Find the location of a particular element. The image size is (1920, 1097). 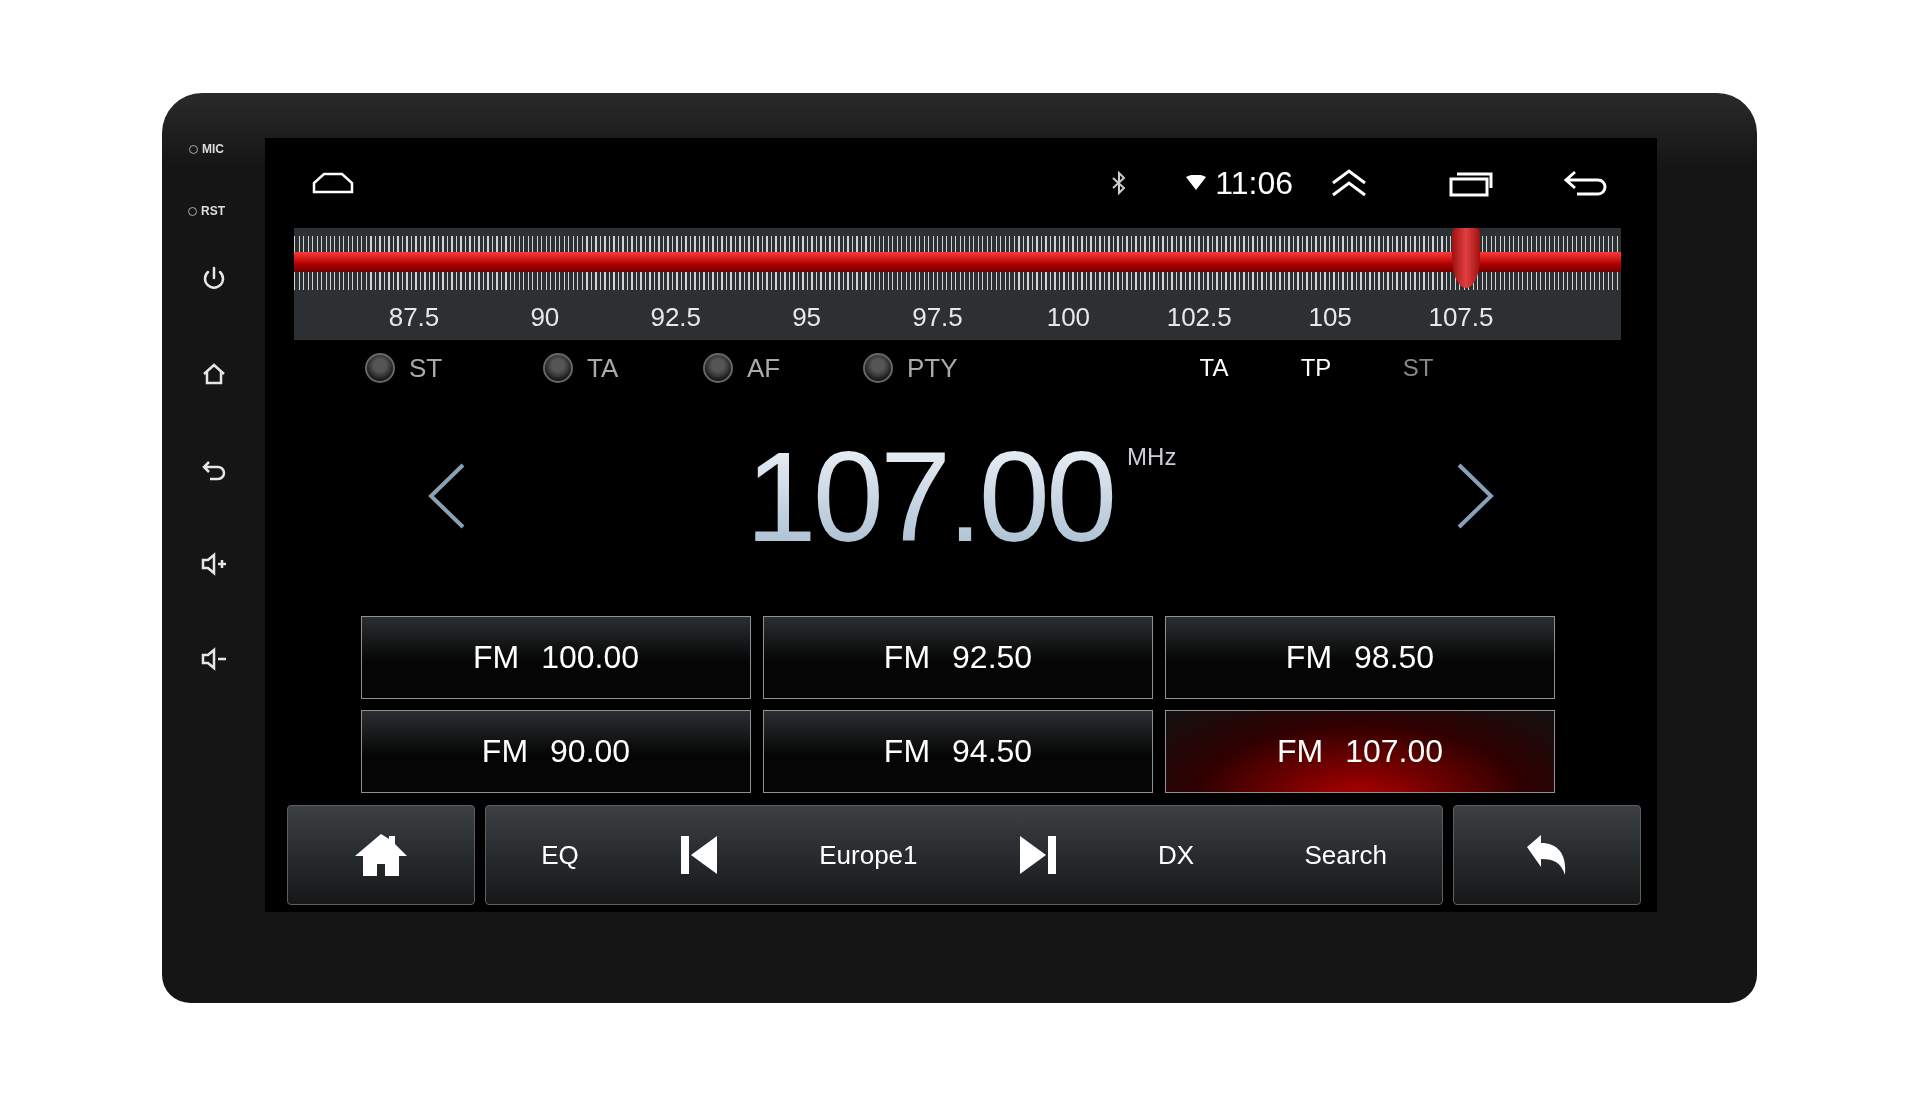

preset-name-button: Europe1 is located at coordinates (868, 855).